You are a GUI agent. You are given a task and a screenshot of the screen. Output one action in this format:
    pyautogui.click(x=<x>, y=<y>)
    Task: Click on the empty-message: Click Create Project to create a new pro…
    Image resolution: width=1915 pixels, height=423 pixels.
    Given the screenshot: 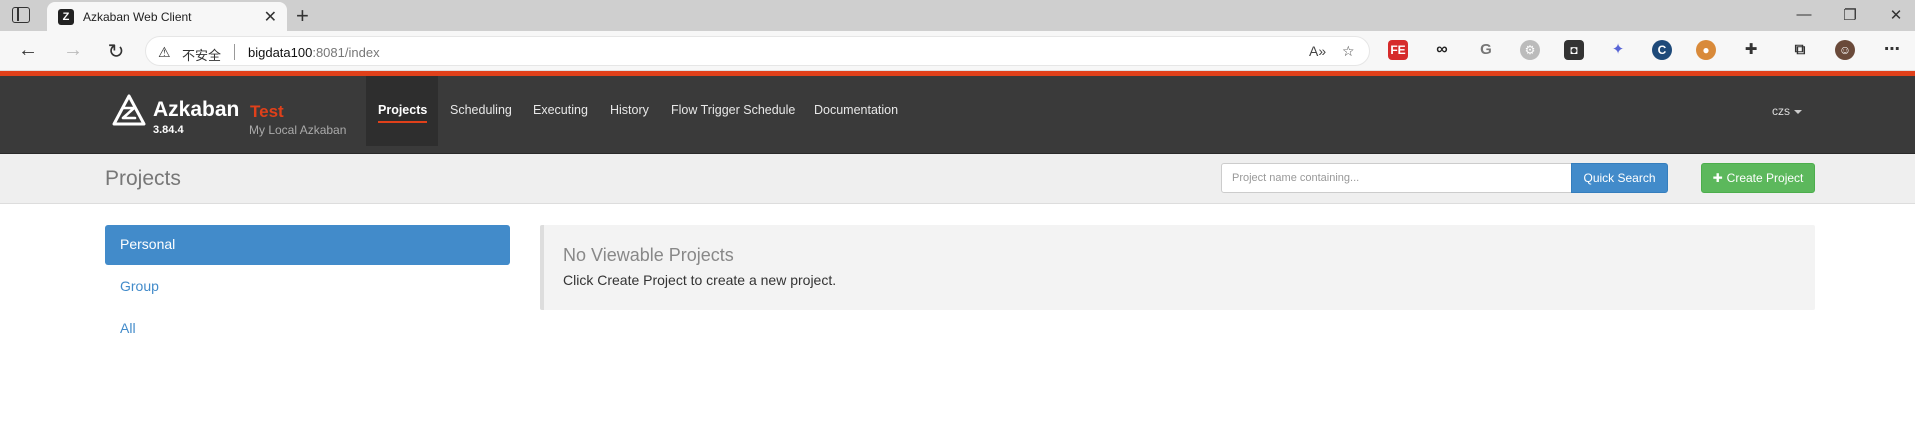 What is the action you would take?
    pyautogui.click(x=700, y=280)
    